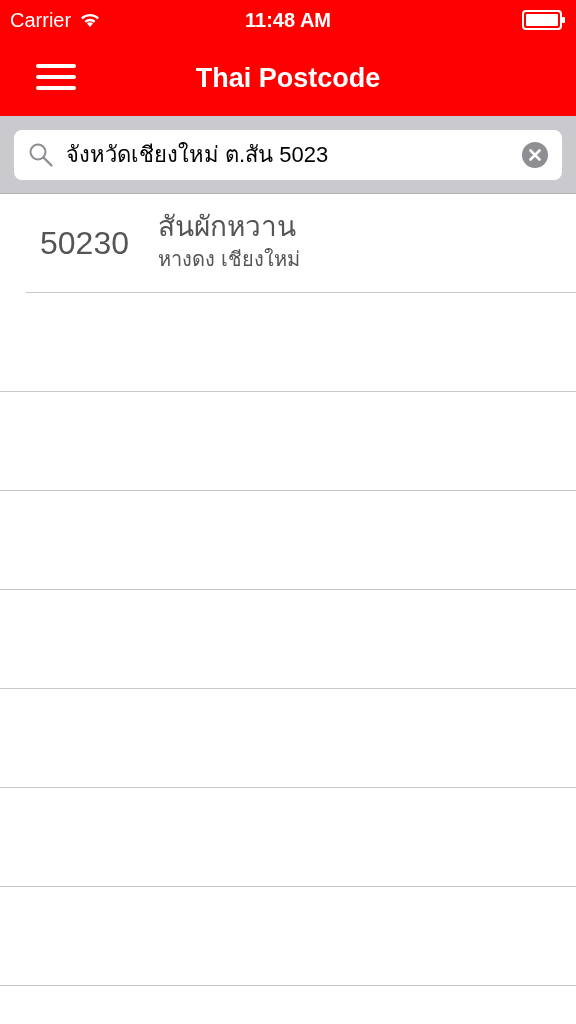  Describe the element at coordinates (544, 20) in the screenshot. I see `battery-icon` at that location.